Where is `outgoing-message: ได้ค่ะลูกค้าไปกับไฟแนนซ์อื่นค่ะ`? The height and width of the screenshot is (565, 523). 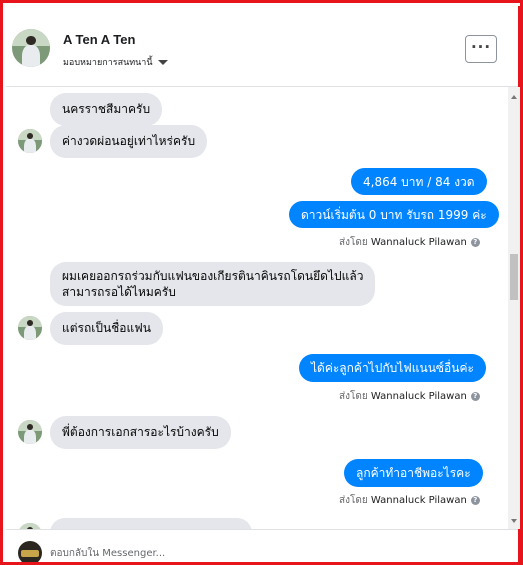 outgoing-message: ได้ค่ะลูกค้าไปกับไฟแนนซ์อื่นค่ะ is located at coordinates (392, 368).